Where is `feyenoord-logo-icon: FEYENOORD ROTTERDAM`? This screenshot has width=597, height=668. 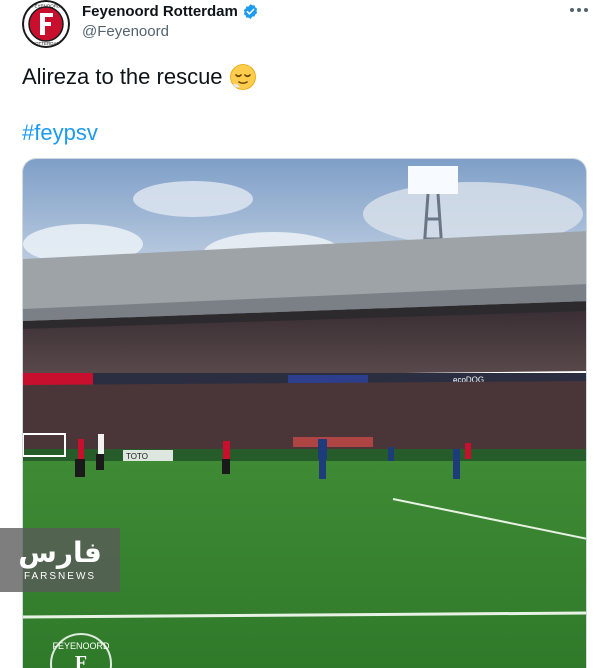
feyenoord-logo-icon: FEYENOORD ROTTERDAM is located at coordinates (46, 24).